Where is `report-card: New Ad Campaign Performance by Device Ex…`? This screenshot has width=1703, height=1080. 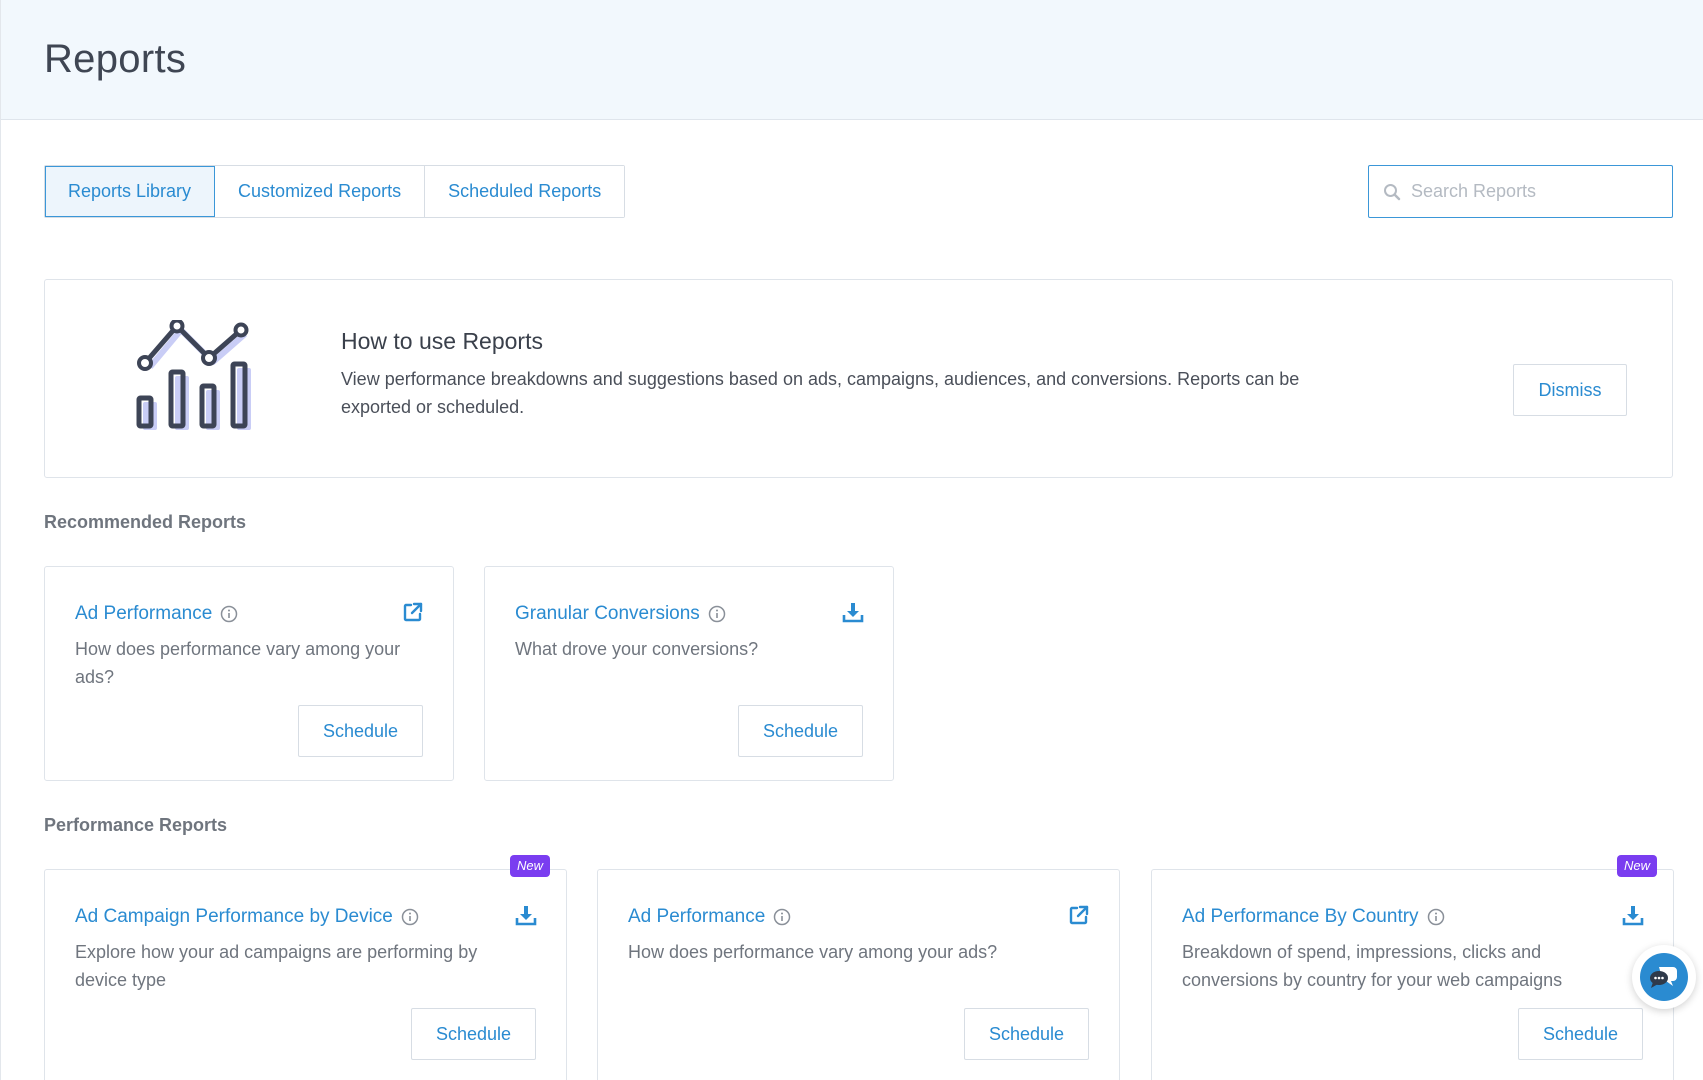 report-card: New Ad Campaign Performance by Device Ex… is located at coordinates (305, 967).